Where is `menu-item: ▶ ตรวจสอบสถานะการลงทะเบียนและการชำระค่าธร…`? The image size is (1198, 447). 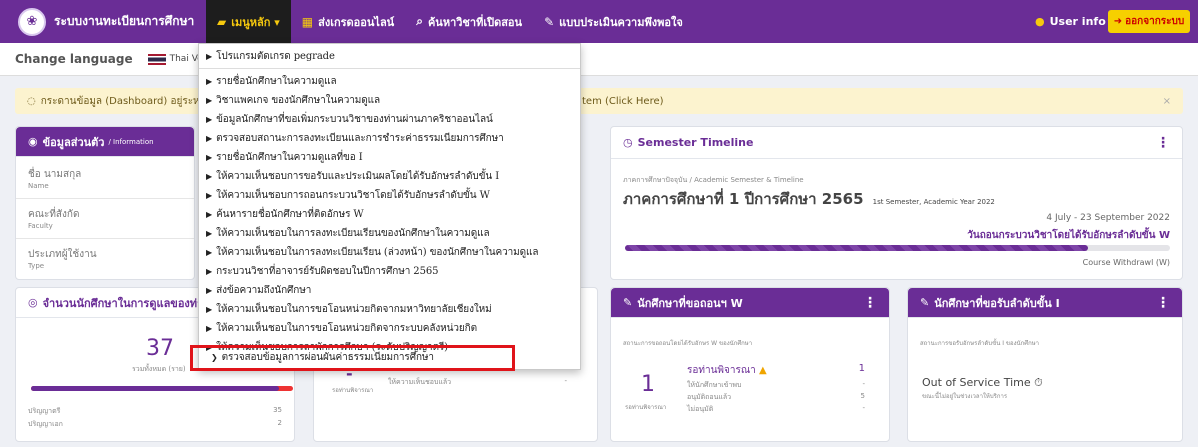 menu-item: ▶ ตรวจสอบสถานะการลงทะเบียนและการชำระค่าธร… is located at coordinates (355, 138).